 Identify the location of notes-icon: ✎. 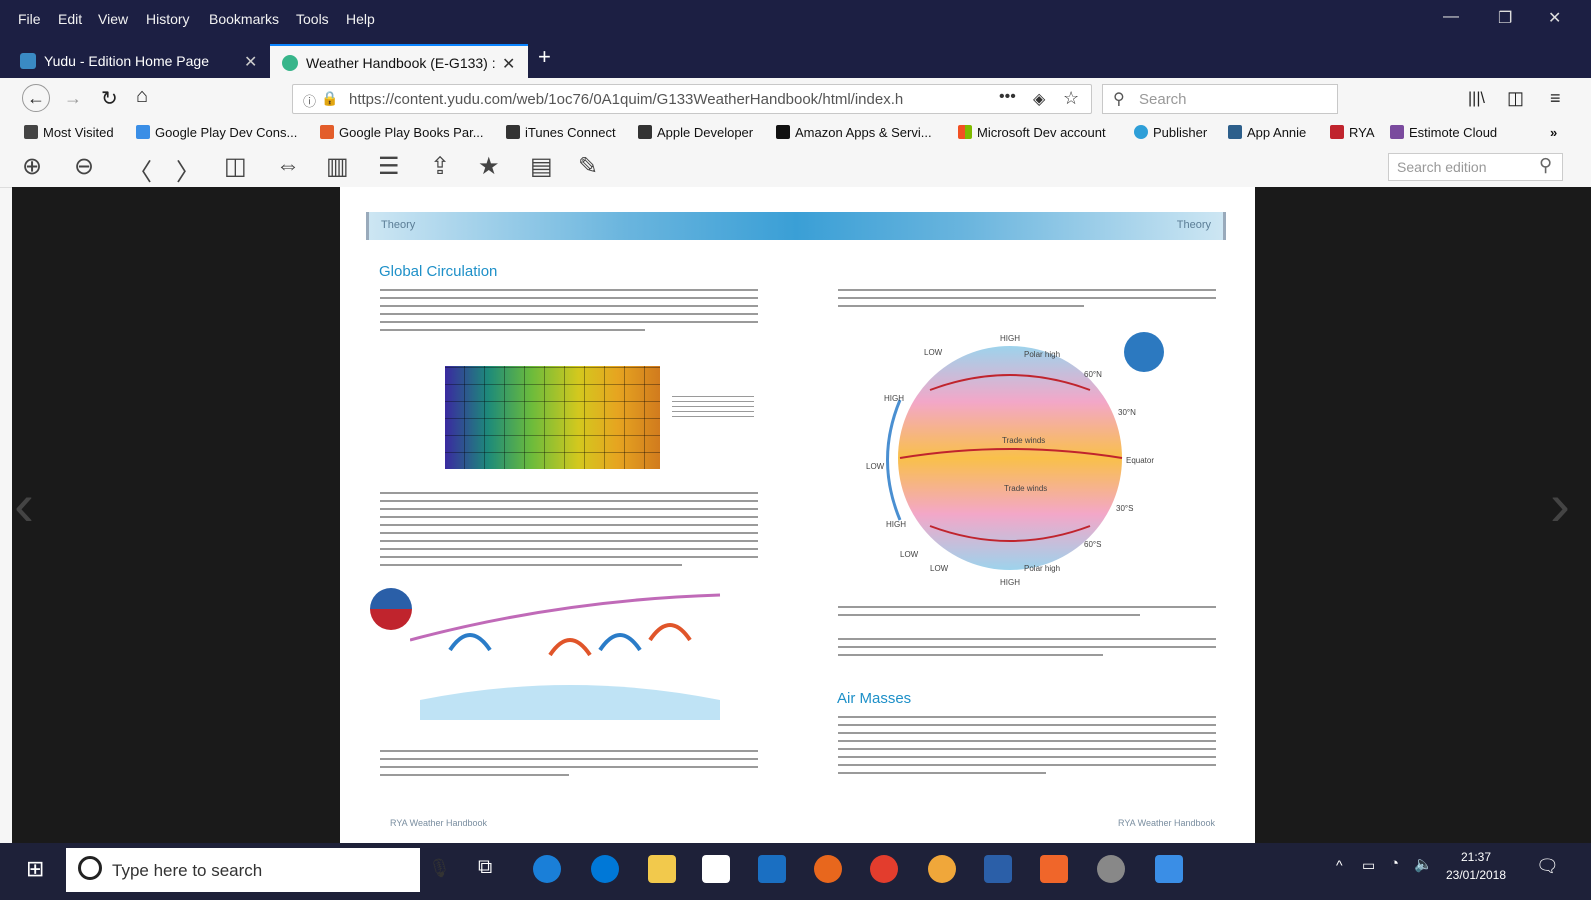
(588, 166).